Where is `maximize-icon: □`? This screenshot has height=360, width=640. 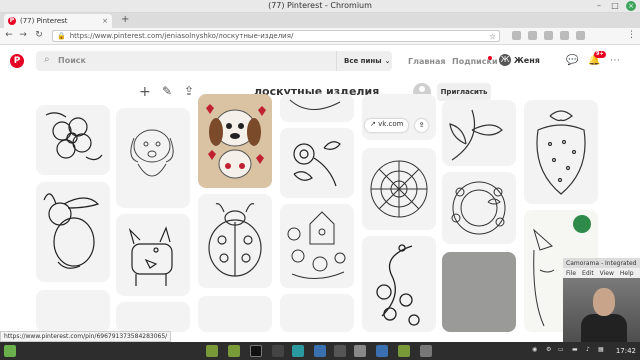
maximize-icon: □ is located at coordinates (615, 6).